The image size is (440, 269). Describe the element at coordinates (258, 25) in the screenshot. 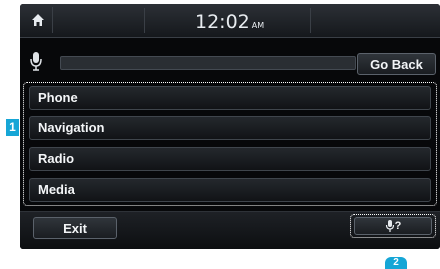

I see `clock-ampm: AM` at that location.